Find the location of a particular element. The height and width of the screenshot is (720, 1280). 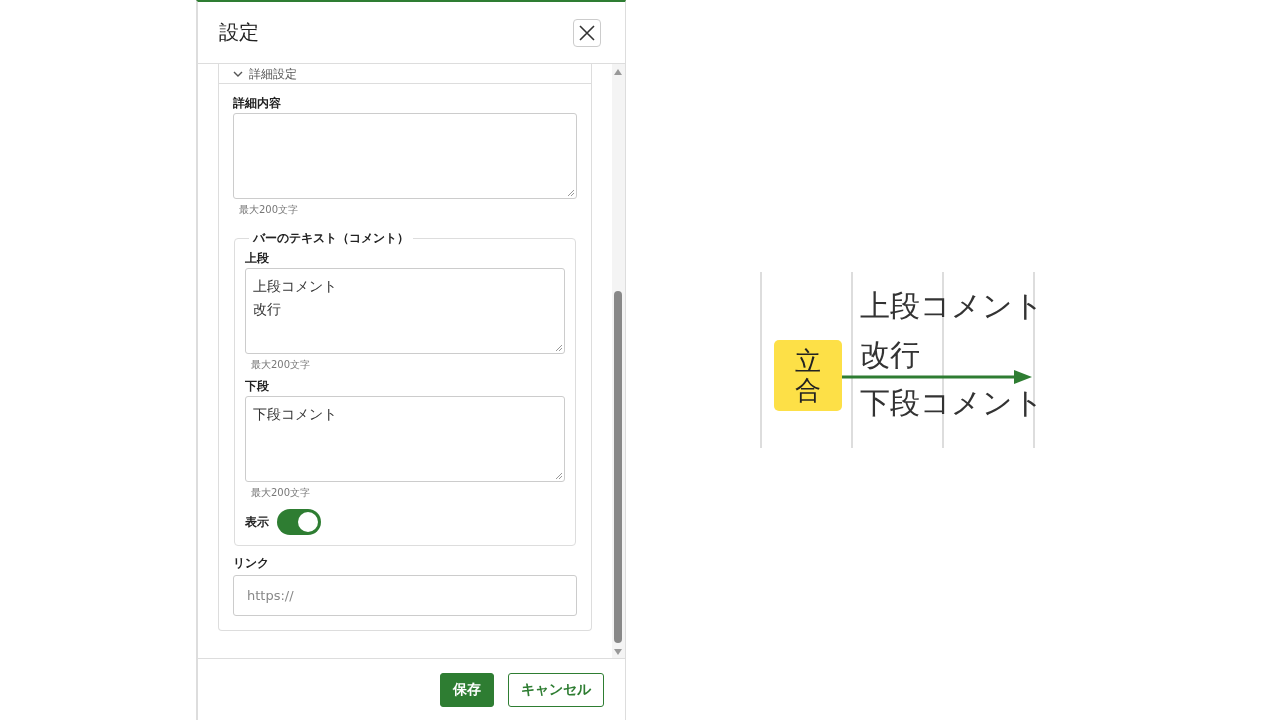

text-area: 上段コメント 改行 is located at coordinates (405, 311).